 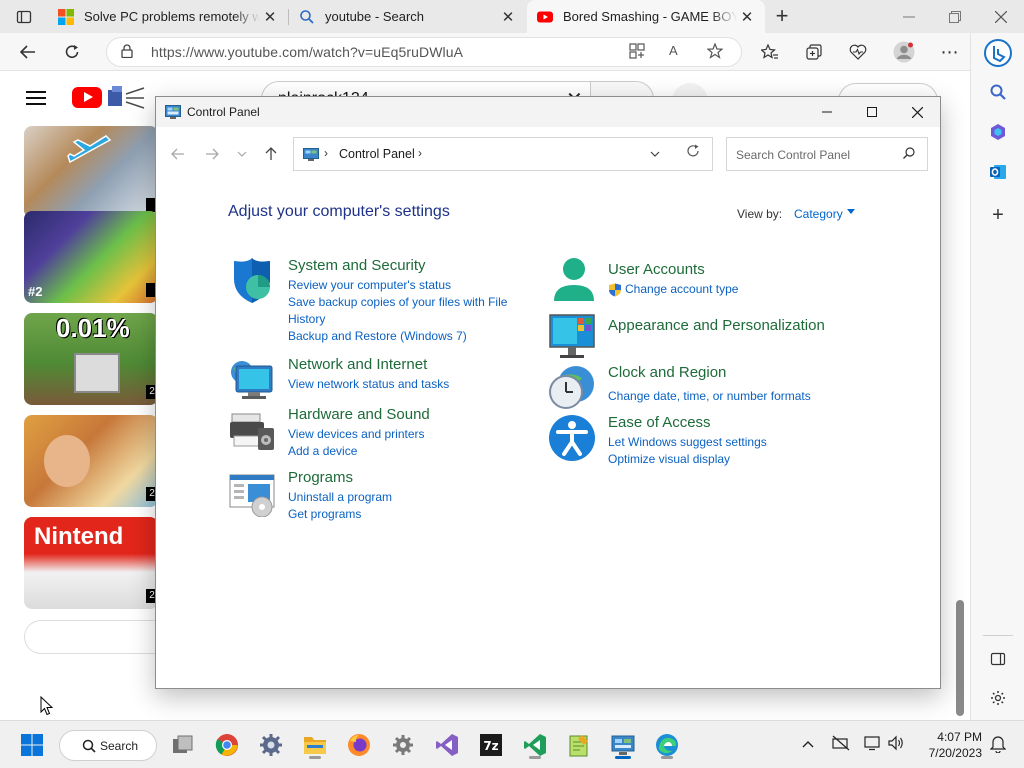 What do you see at coordinates (656, 269) in the screenshot?
I see `category-title: User Accounts` at bounding box center [656, 269].